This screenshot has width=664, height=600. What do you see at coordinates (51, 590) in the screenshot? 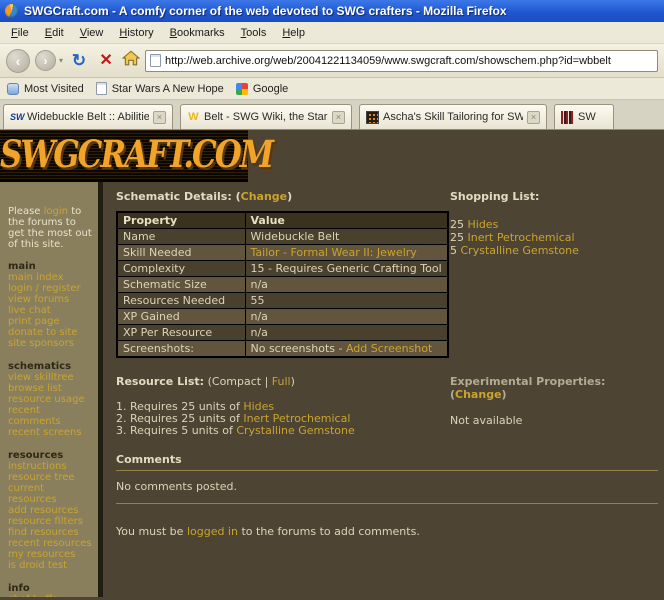
I see `sidebar-section-info: info chef buffs smuggler buffs` at bounding box center [51, 590].